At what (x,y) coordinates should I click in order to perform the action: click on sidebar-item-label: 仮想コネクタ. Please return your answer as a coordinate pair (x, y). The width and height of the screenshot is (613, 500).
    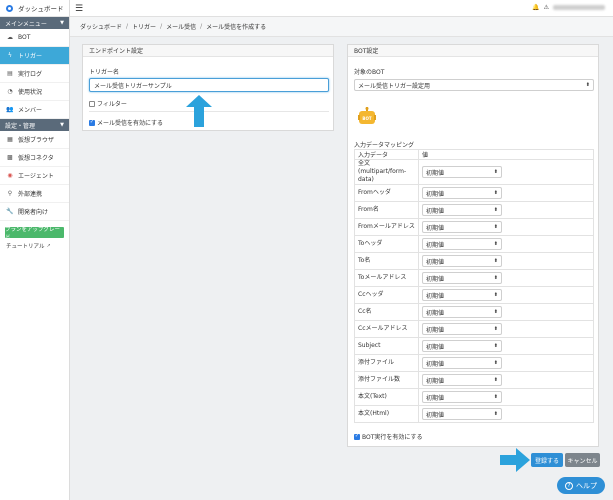
    Looking at the image, I should click on (36, 158).